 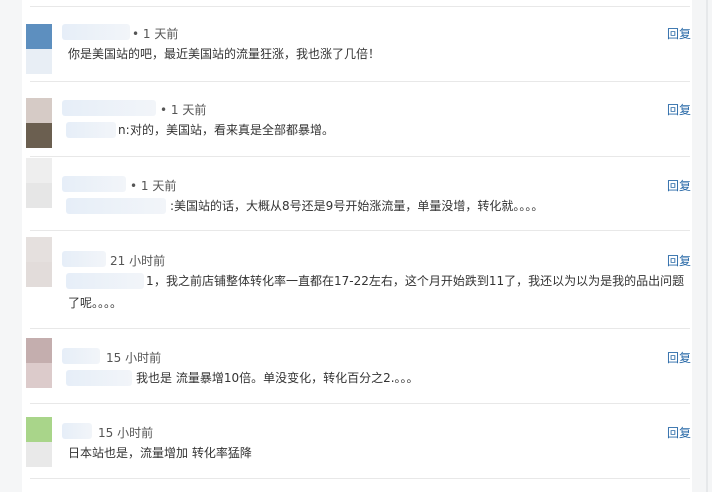 What do you see at coordinates (124, 130) in the screenshot?
I see `comment-mention-suffix: n:` at bounding box center [124, 130].